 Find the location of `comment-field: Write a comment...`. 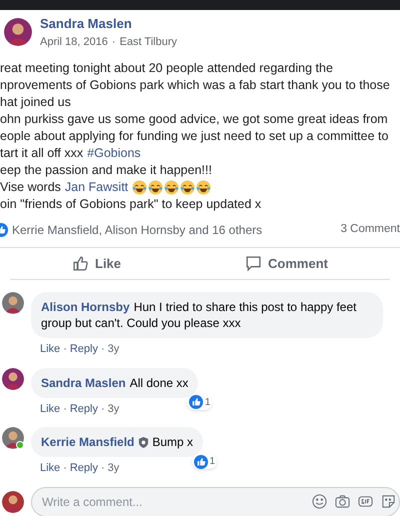

comment-field: Write a comment... is located at coordinates (215, 501).